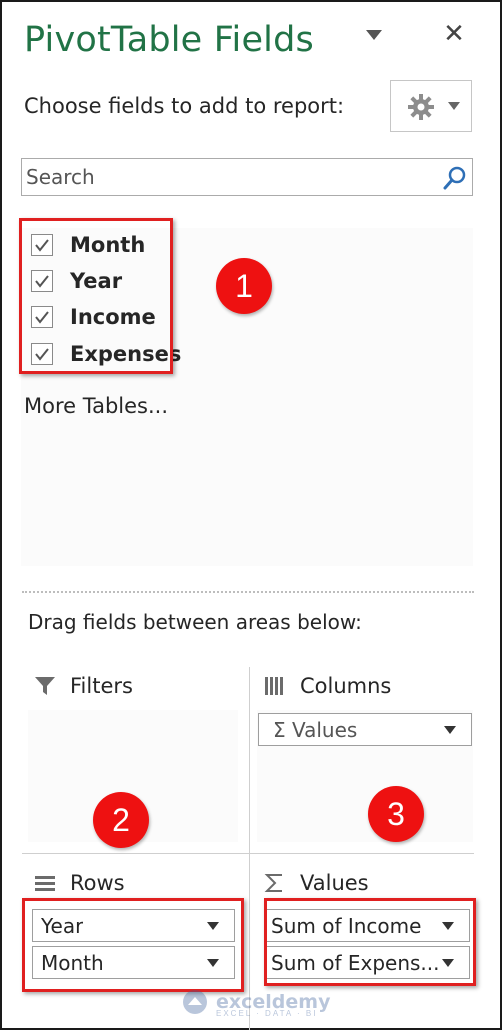 The image size is (502, 1030). What do you see at coordinates (133, 925) in the screenshot?
I see `rows-pill-year: Year` at bounding box center [133, 925].